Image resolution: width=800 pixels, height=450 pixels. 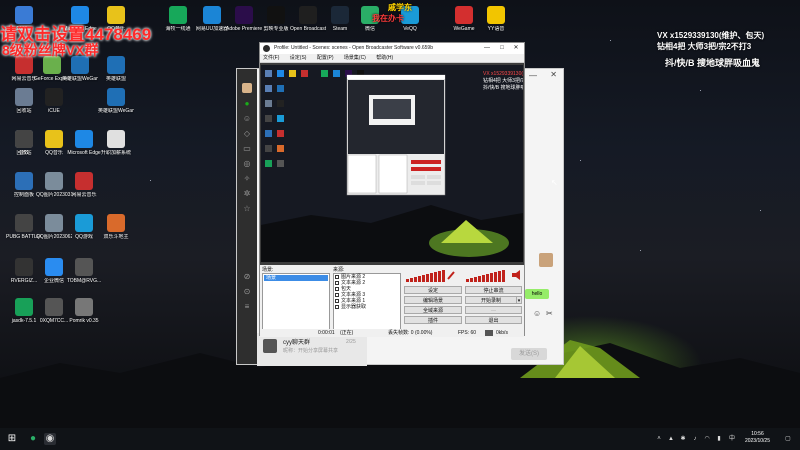 I want to click on desktop-icon: 剪映专业版, so click(x=276, y=19).